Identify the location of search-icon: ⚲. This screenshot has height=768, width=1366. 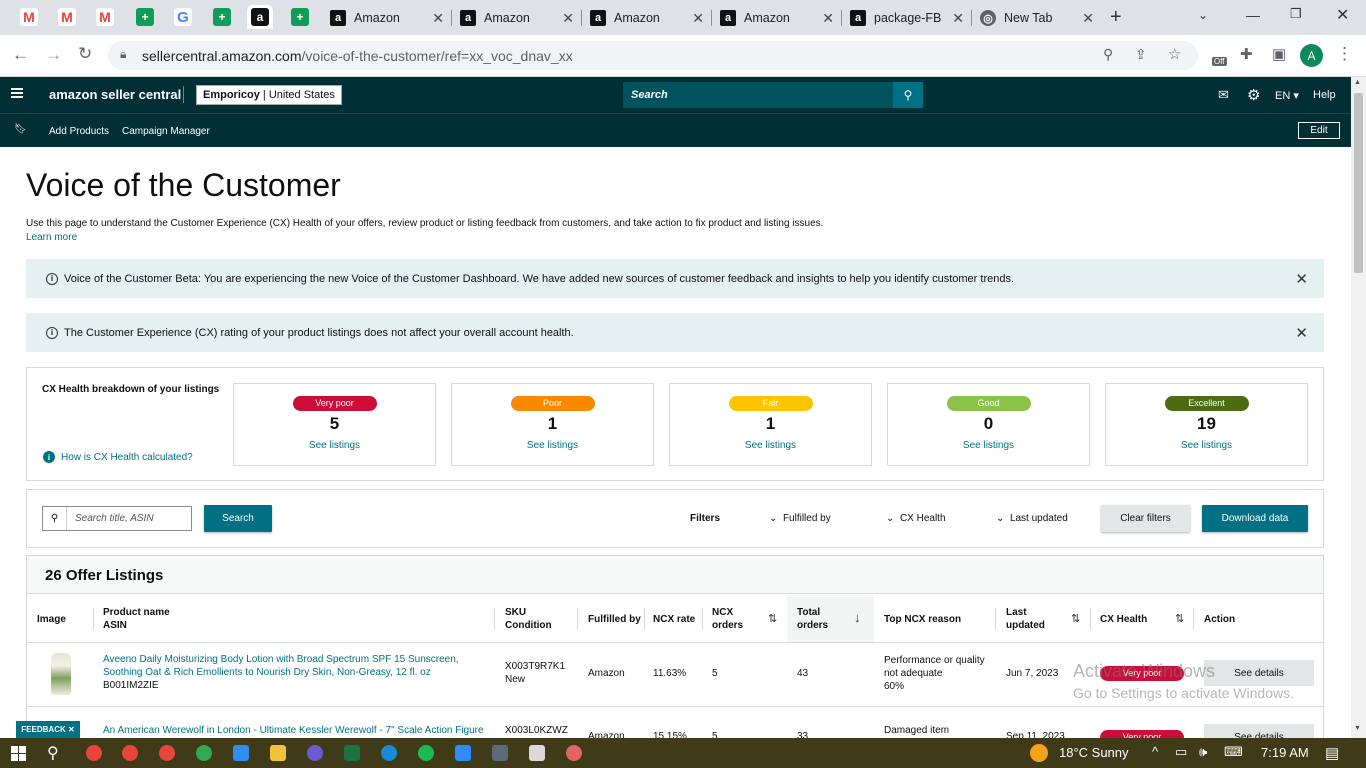
(53, 753).